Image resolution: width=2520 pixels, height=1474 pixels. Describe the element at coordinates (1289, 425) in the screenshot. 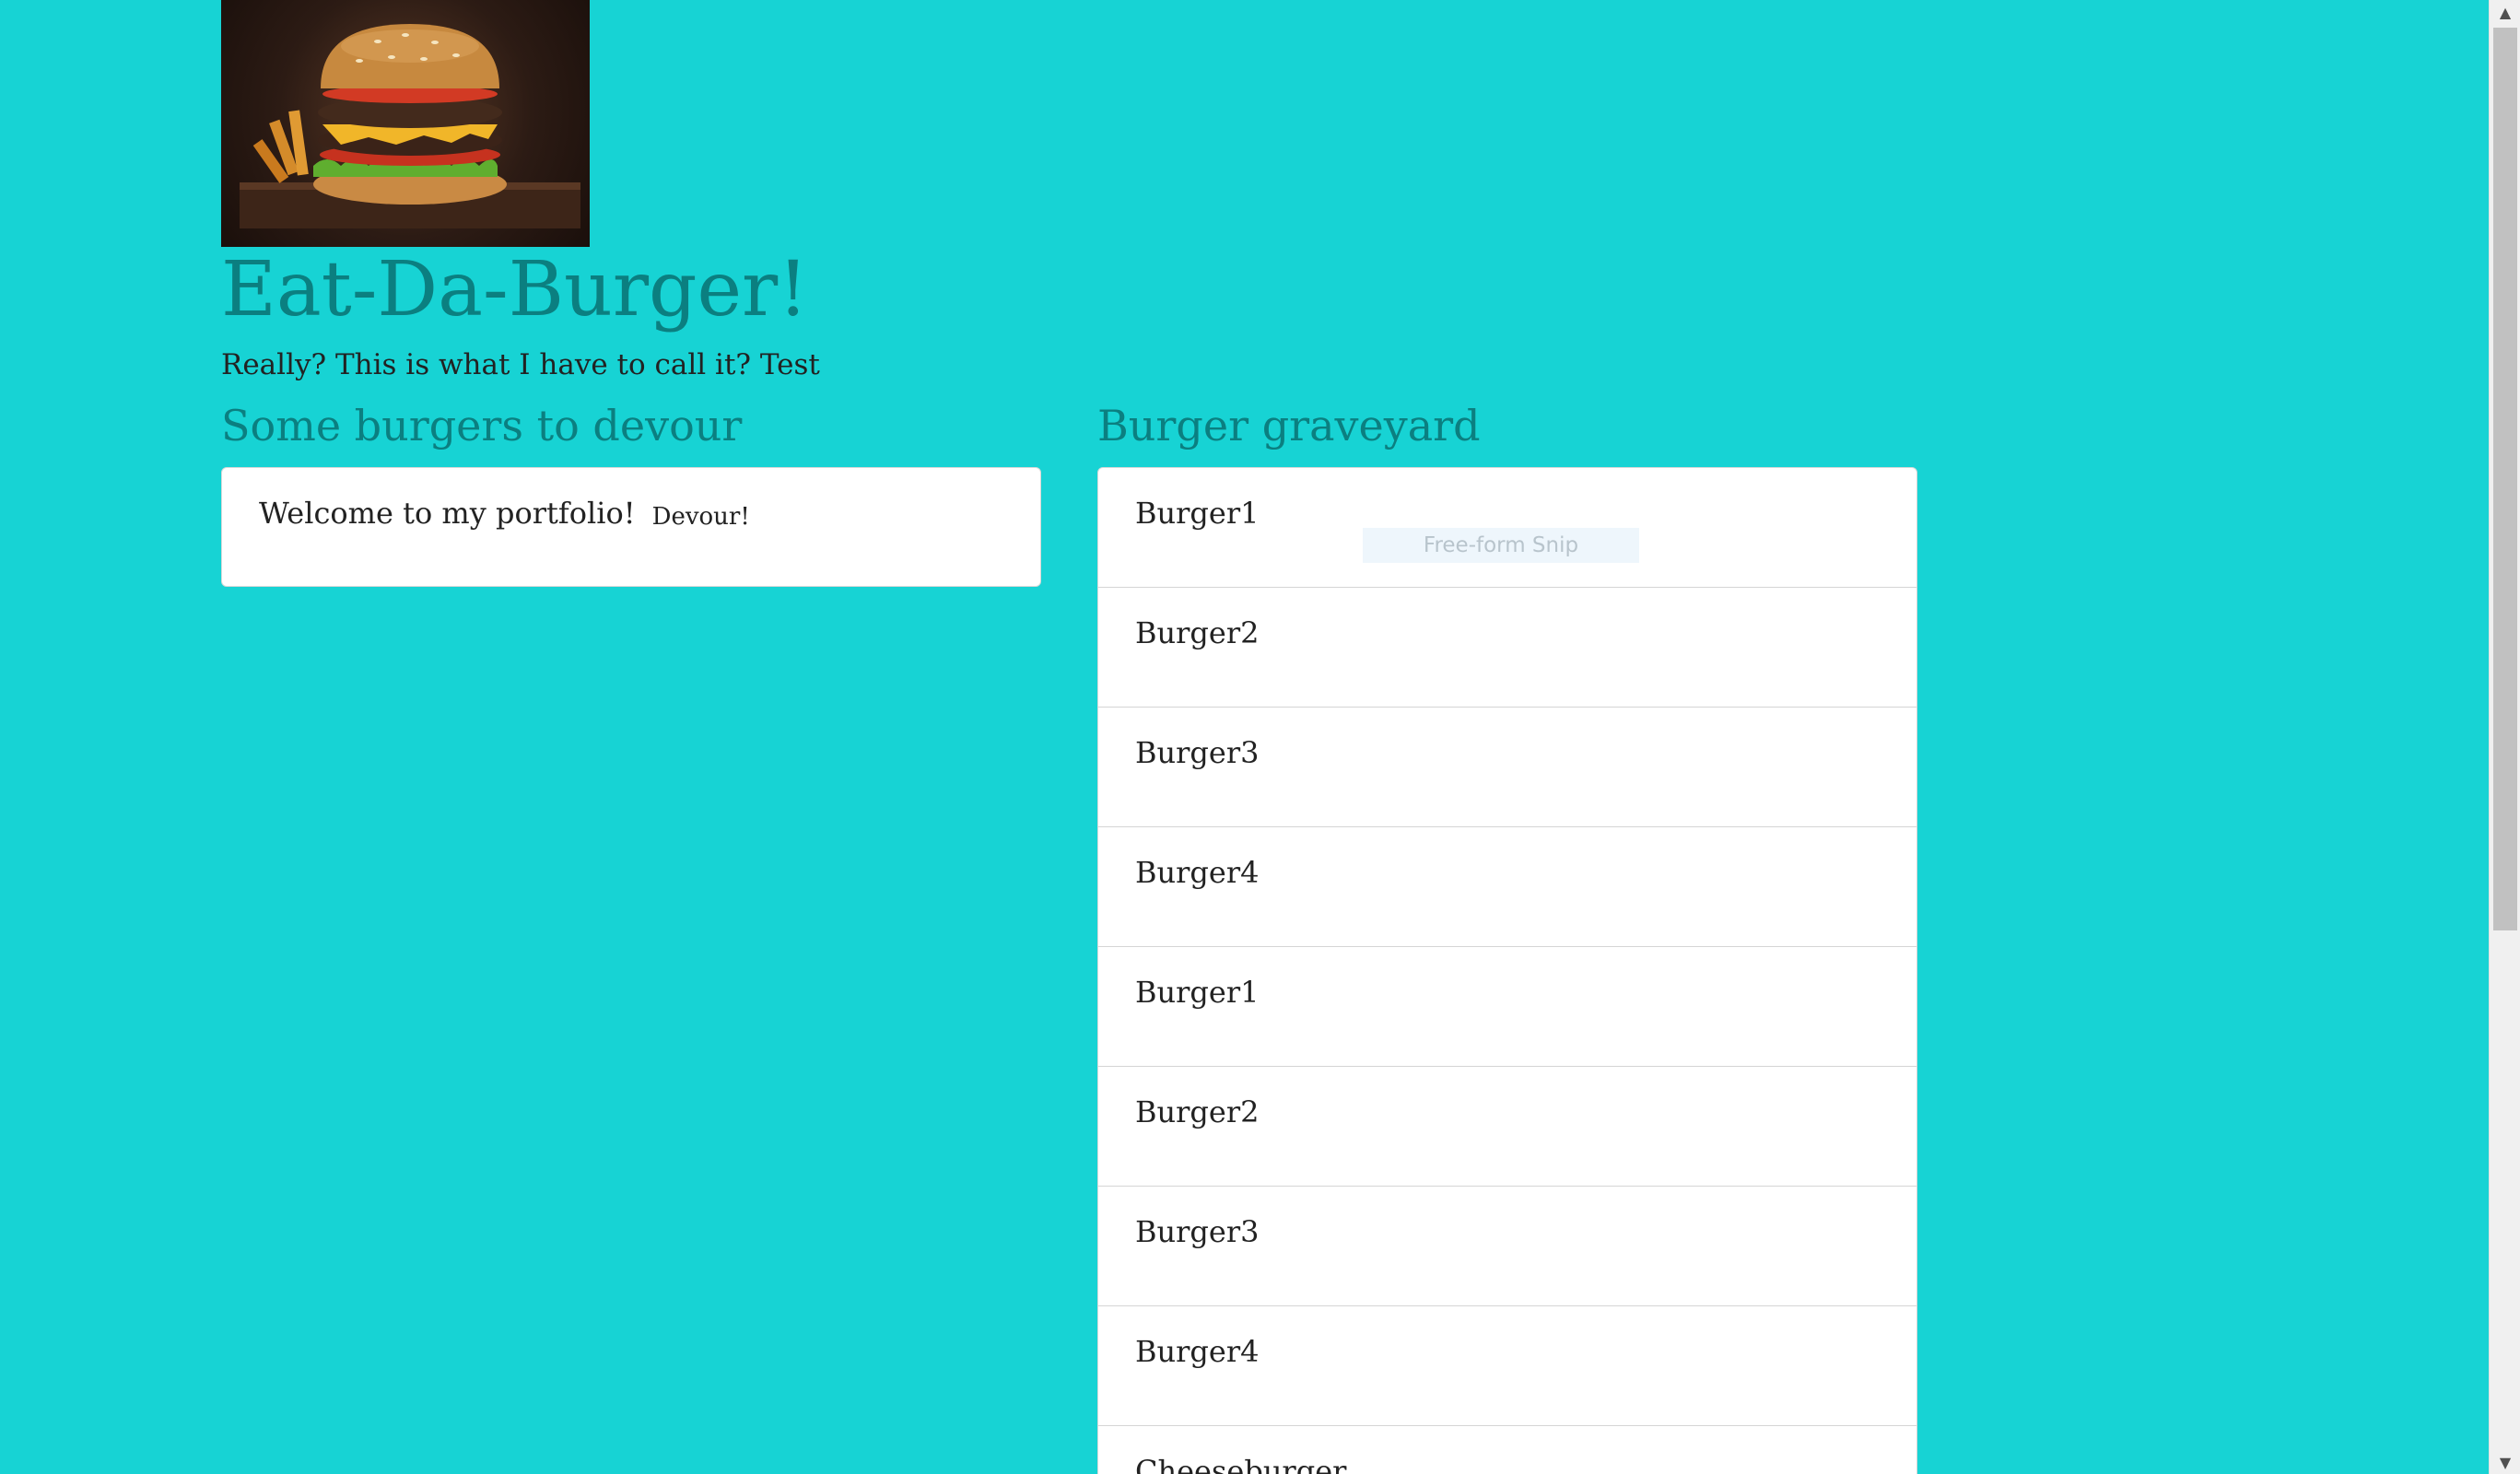

I see `graveyard-section-heading: Burger graveyard` at that location.